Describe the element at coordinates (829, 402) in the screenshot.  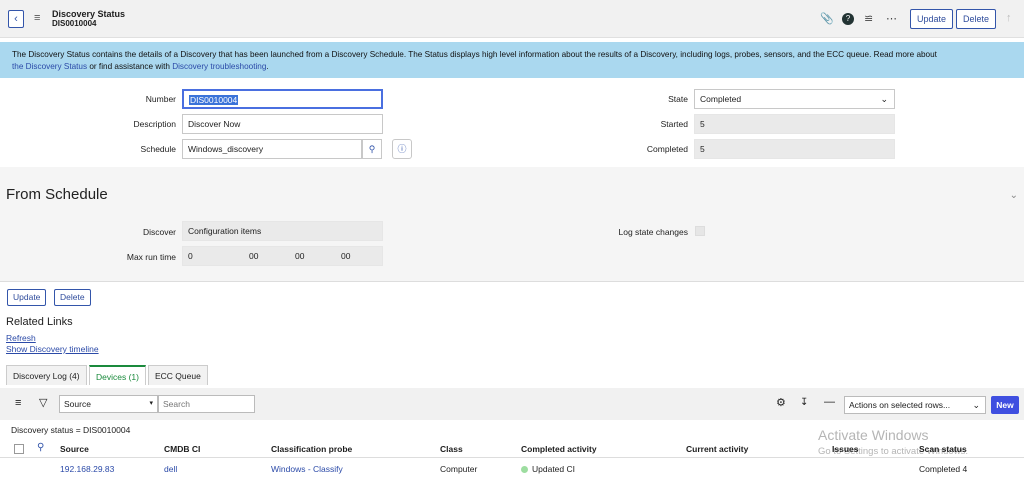
I see `minus-icon: —` at that location.